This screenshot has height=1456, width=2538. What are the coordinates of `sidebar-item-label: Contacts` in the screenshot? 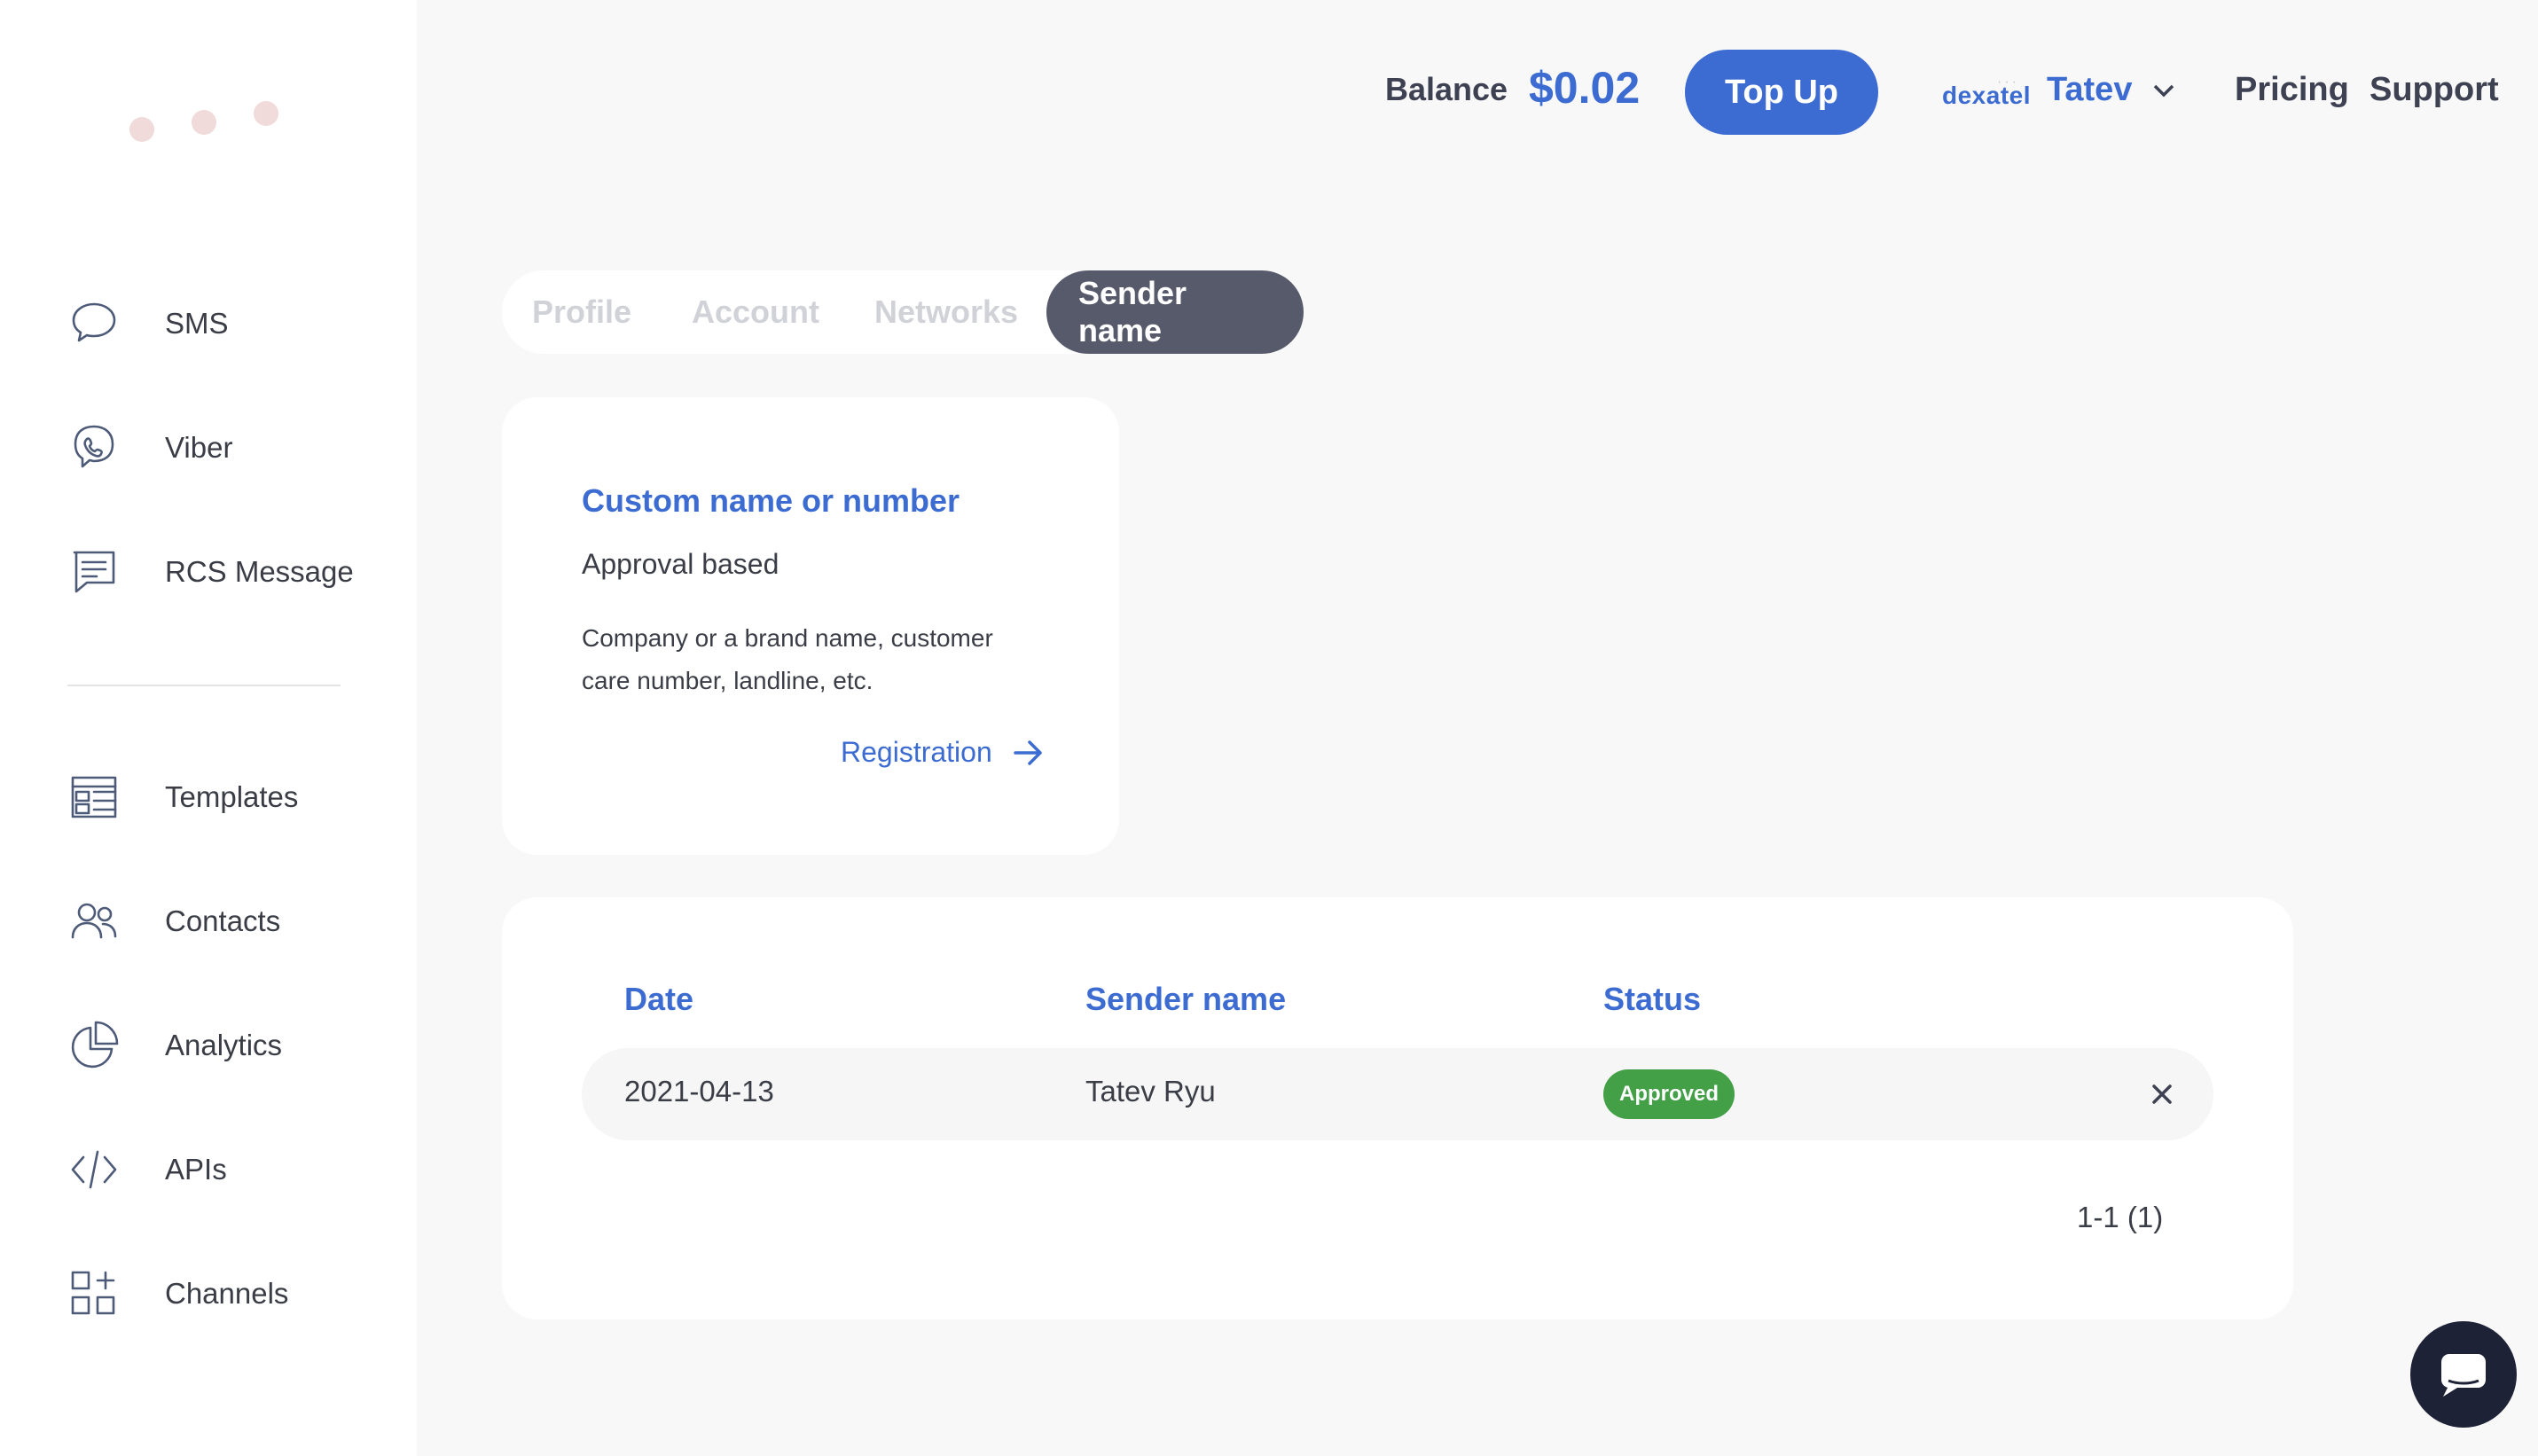 It's located at (223, 920).